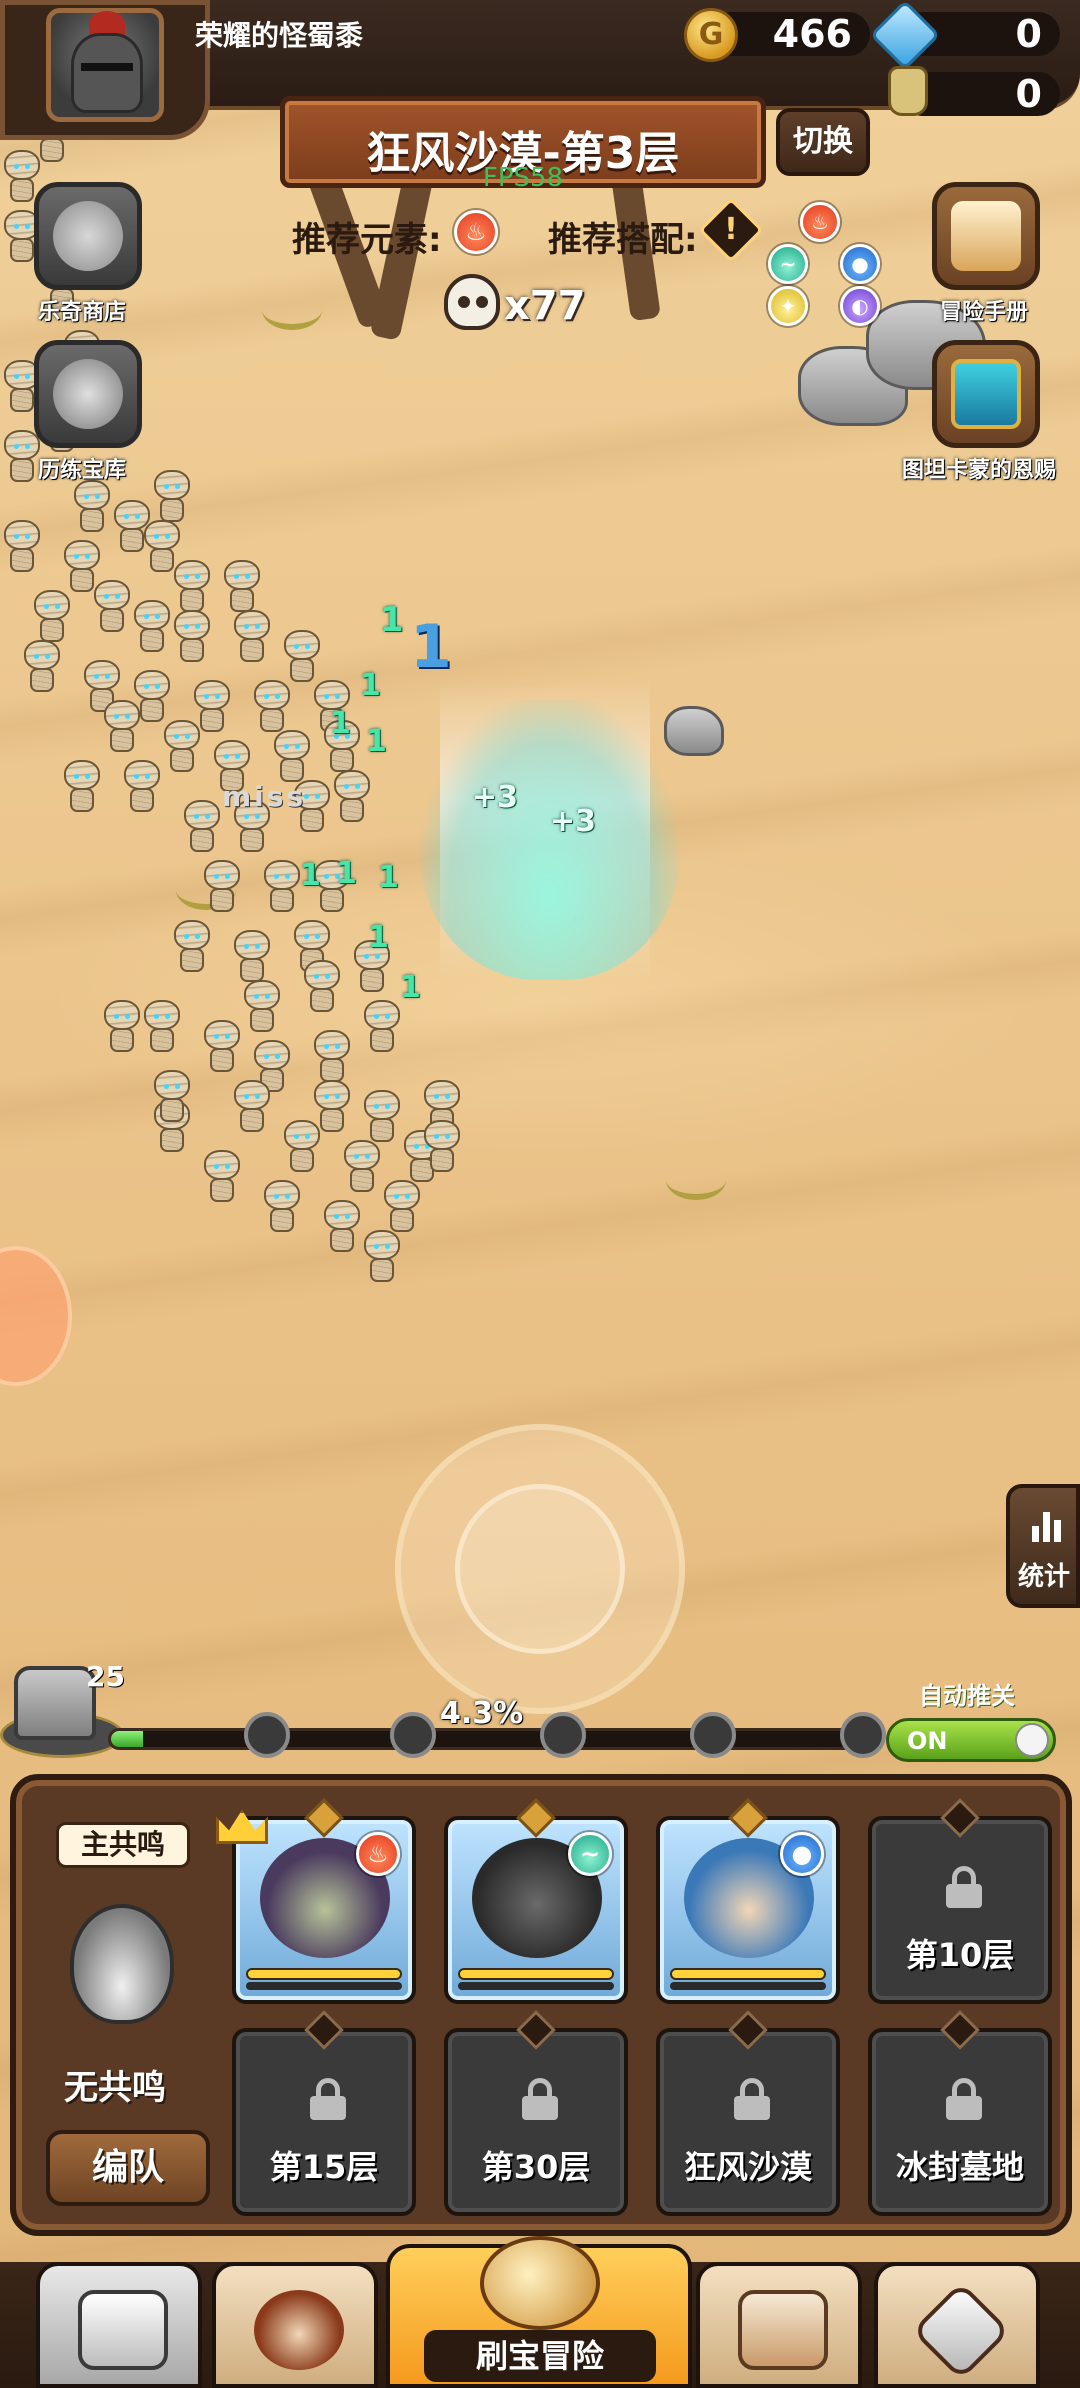  I want to click on hammer-icon, so click(961, 2331).